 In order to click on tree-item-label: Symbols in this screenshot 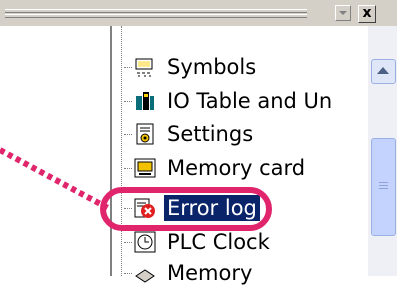, I will do `click(212, 67)`.